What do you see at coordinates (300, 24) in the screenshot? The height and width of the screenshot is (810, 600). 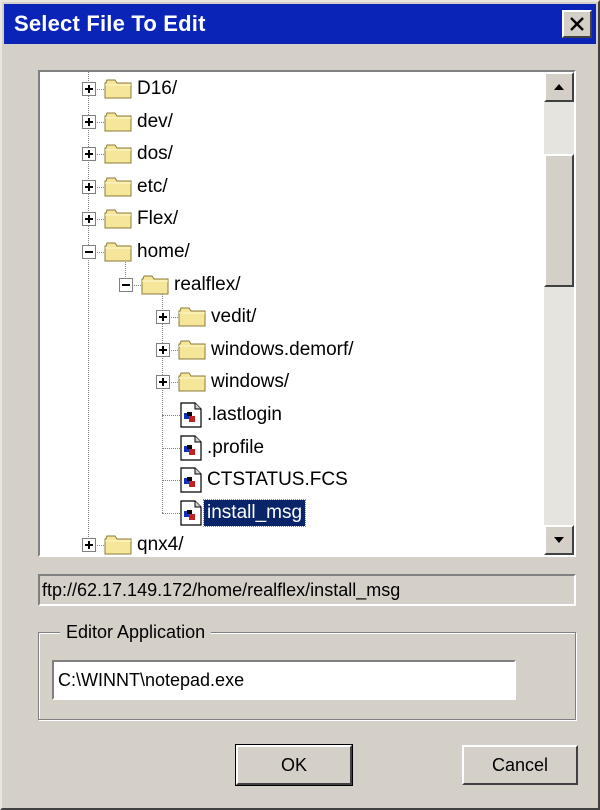 I see `title-bar: Select File To Edit` at bounding box center [300, 24].